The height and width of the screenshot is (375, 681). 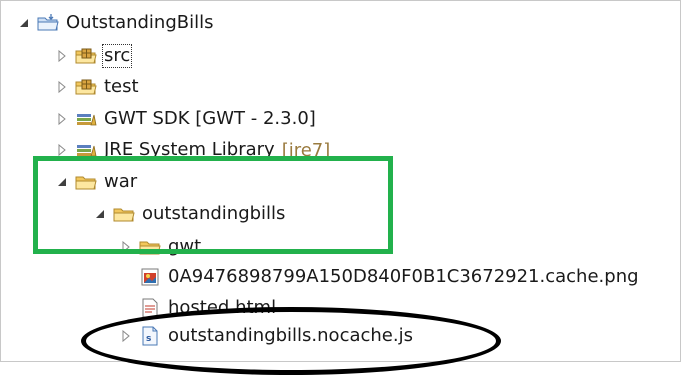 What do you see at coordinates (210, 118) in the screenshot?
I see `tree-node-label: GWT SDK [GWT - 2.3.0]` at bounding box center [210, 118].